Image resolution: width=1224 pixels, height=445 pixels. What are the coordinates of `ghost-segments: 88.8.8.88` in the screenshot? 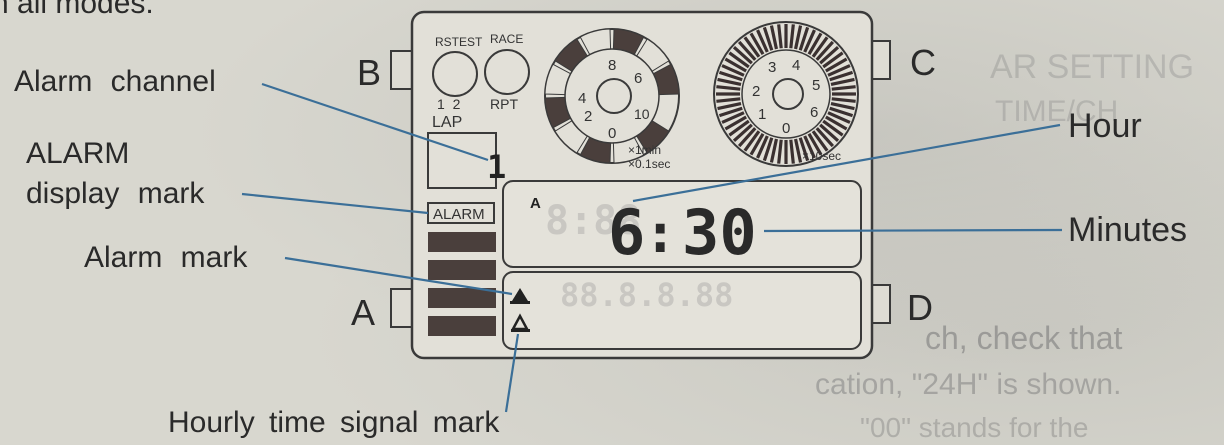 It's located at (646, 295).